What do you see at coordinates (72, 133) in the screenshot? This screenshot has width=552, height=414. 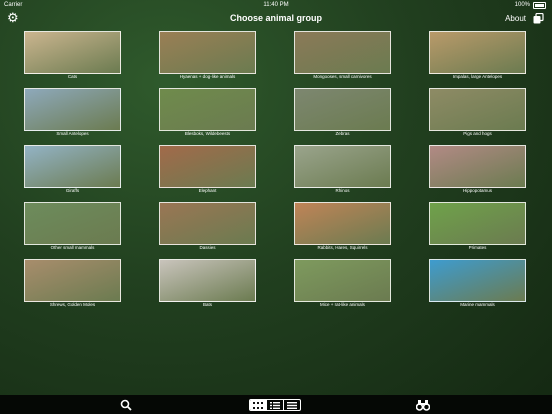 I see `animal-group-label: Small Antelopes` at bounding box center [72, 133].